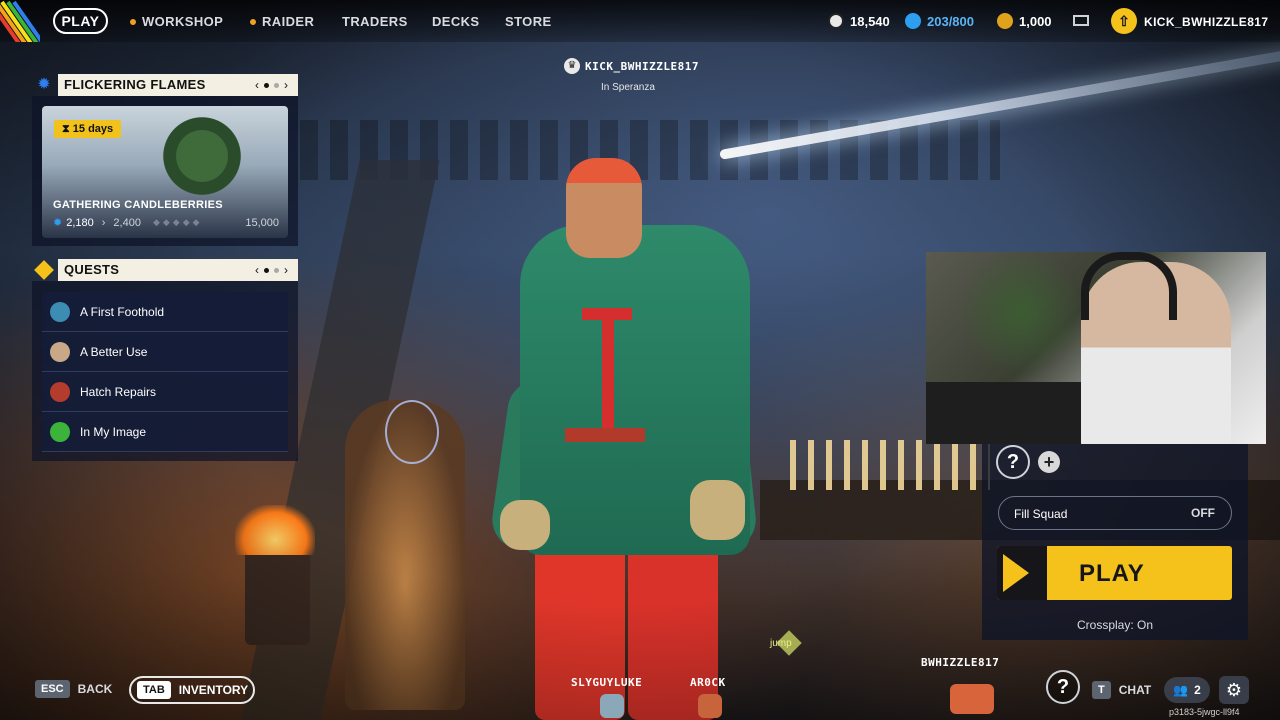 The height and width of the screenshot is (720, 1280). What do you see at coordinates (1203, 513) in the screenshot?
I see `fill-squad-value: OFF` at bounding box center [1203, 513].